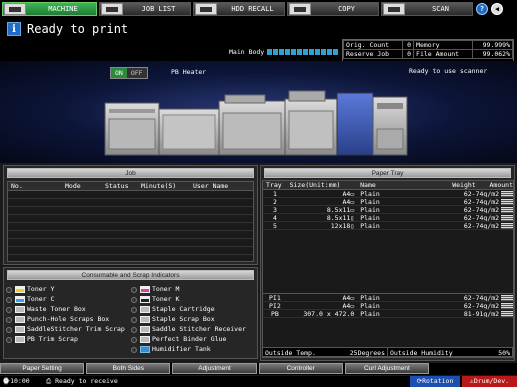 Image resolution: width=517 pixels, height=387 pixels. Describe the element at coordinates (155, 299) in the screenshot. I see `consumable-toner-k: Toner K` at that location.